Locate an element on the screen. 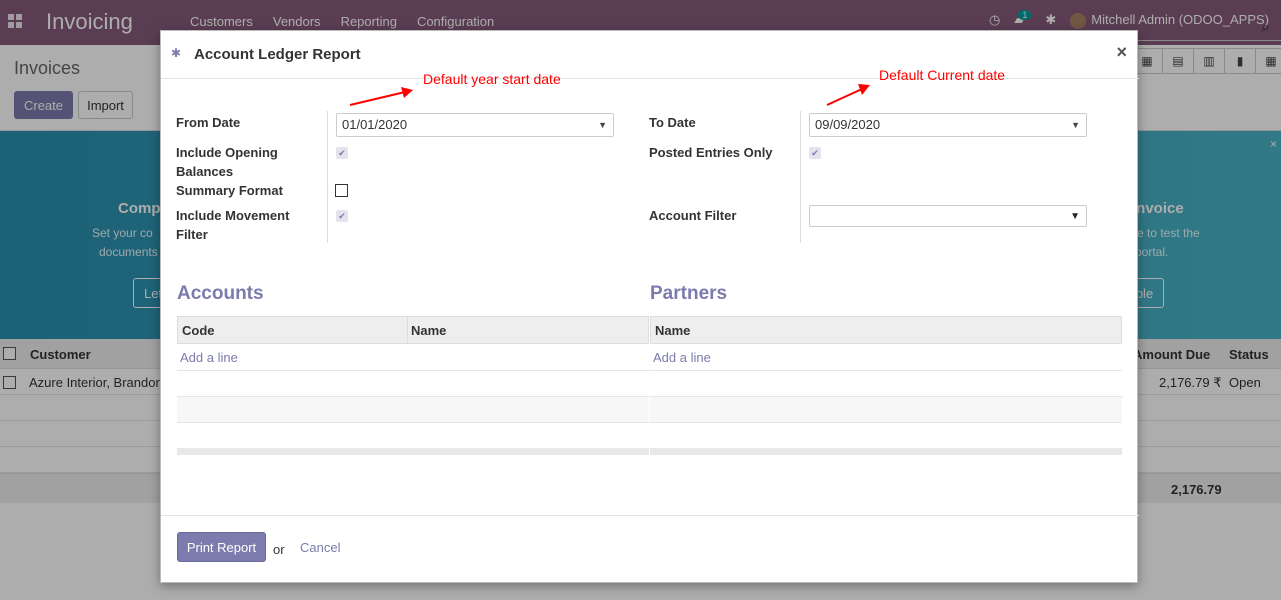  bug-icon: ✱ is located at coordinates (176, 53).